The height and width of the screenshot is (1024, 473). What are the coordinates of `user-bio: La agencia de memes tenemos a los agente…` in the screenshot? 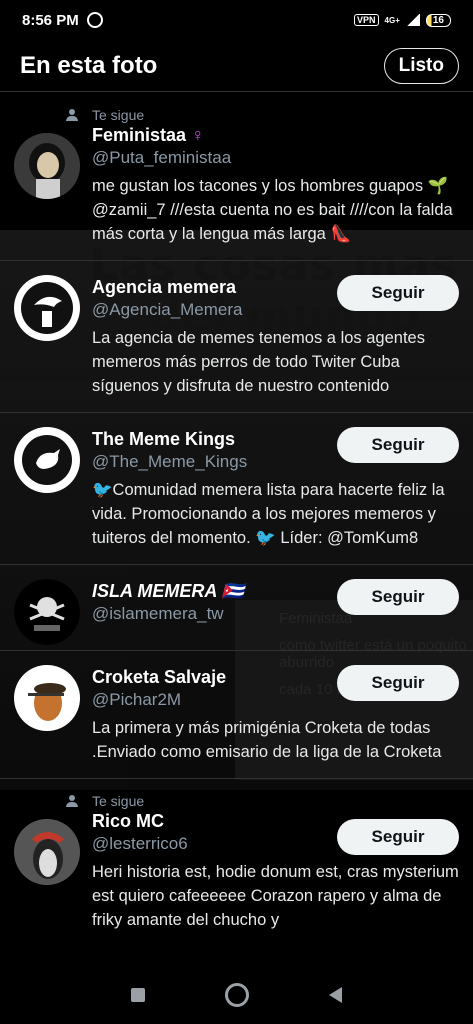 It's located at (258, 362).